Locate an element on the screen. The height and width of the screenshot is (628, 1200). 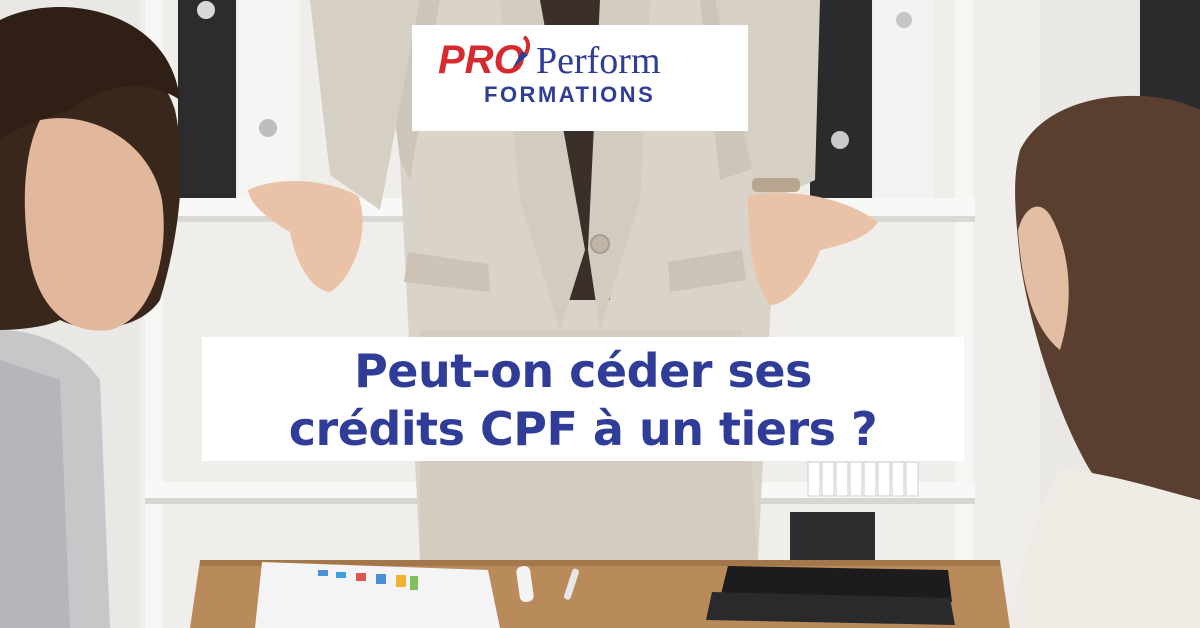
logo-graphic: PRO Perform FORMATIONS is located at coordinates (549, 71).